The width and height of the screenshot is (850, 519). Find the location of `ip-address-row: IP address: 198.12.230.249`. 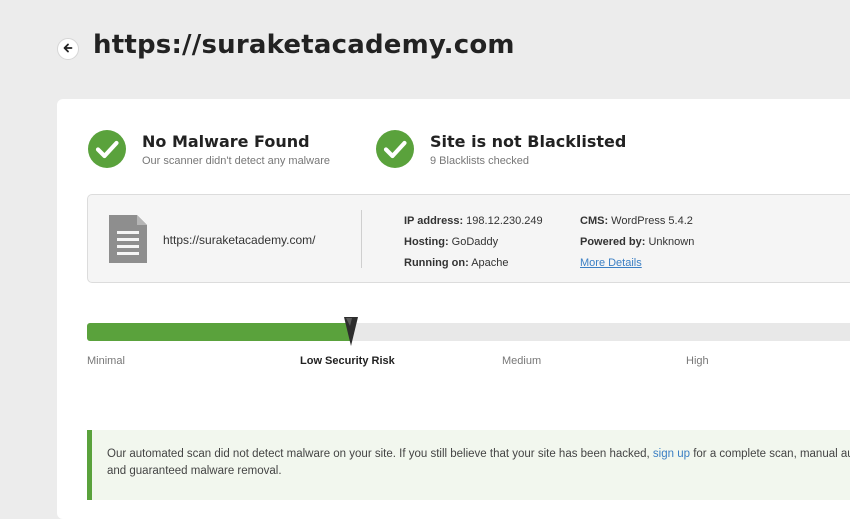

ip-address-row: IP address: 198.12.230.249 is located at coordinates (473, 221).